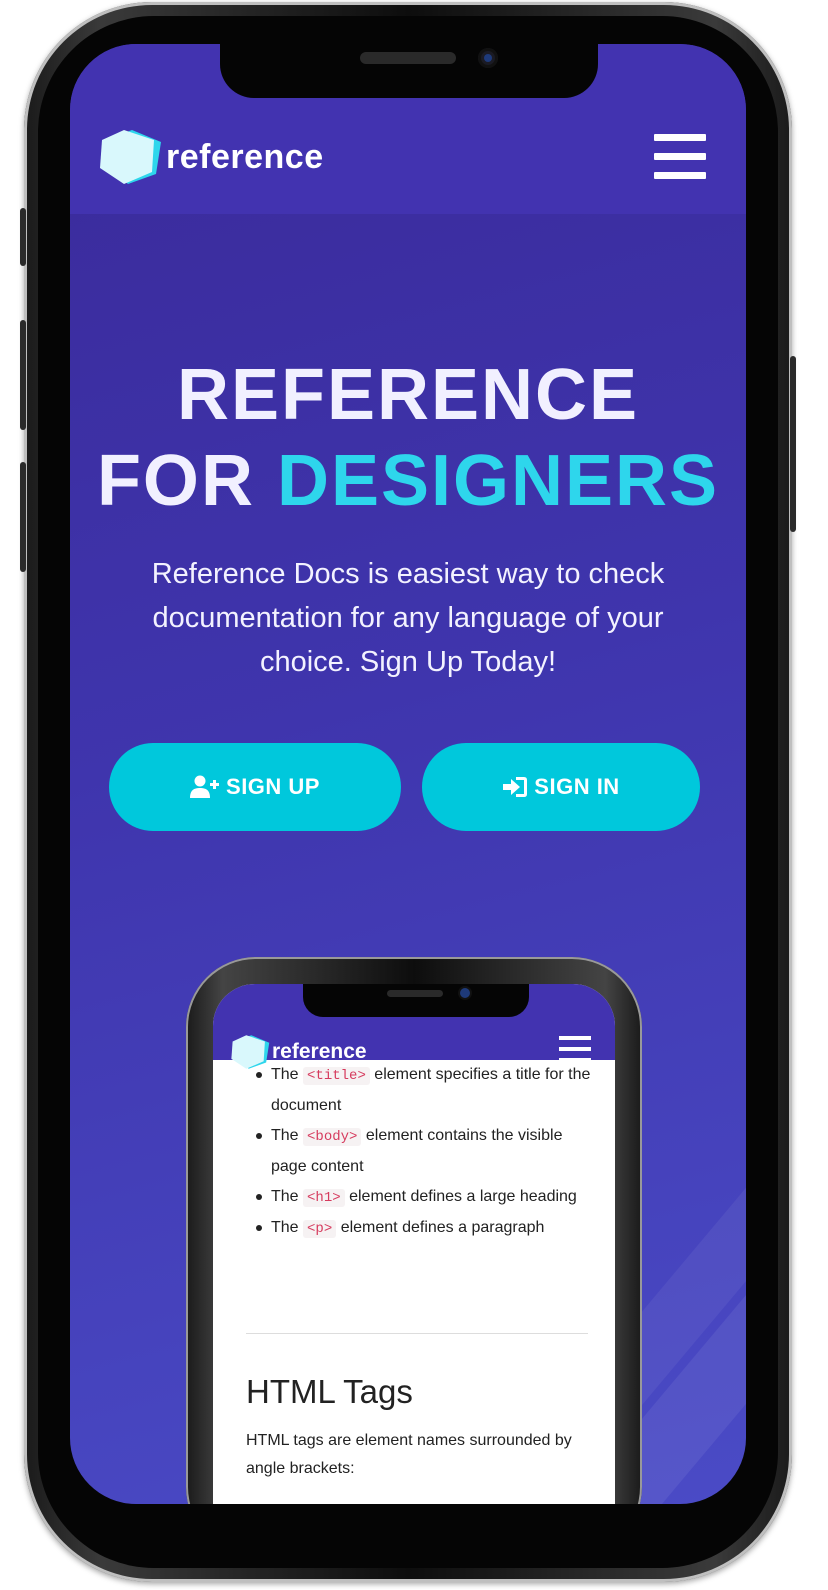 The width and height of the screenshot is (828, 1590). Describe the element at coordinates (23, 375) in the screenshot. I see `volume-up-button` at that location.